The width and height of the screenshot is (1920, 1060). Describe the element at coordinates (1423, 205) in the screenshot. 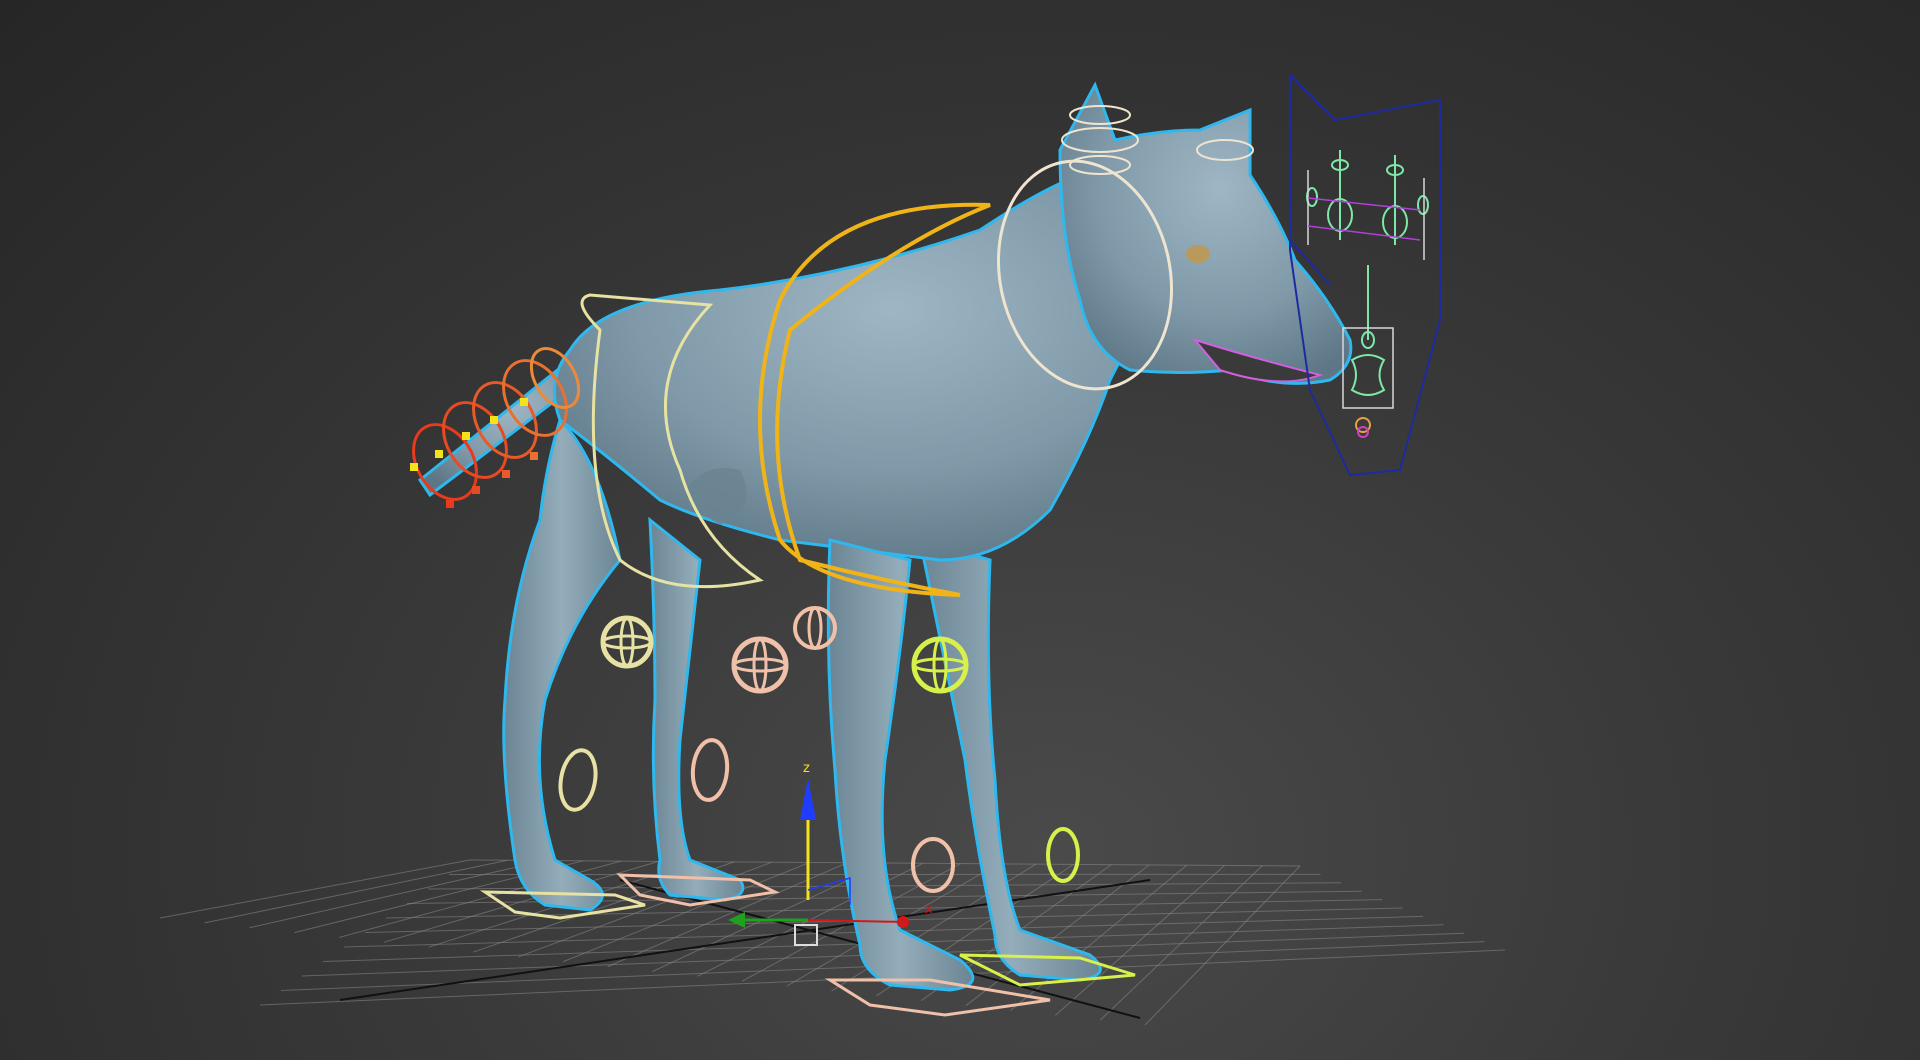

I see `cheek-control-right` at that location.